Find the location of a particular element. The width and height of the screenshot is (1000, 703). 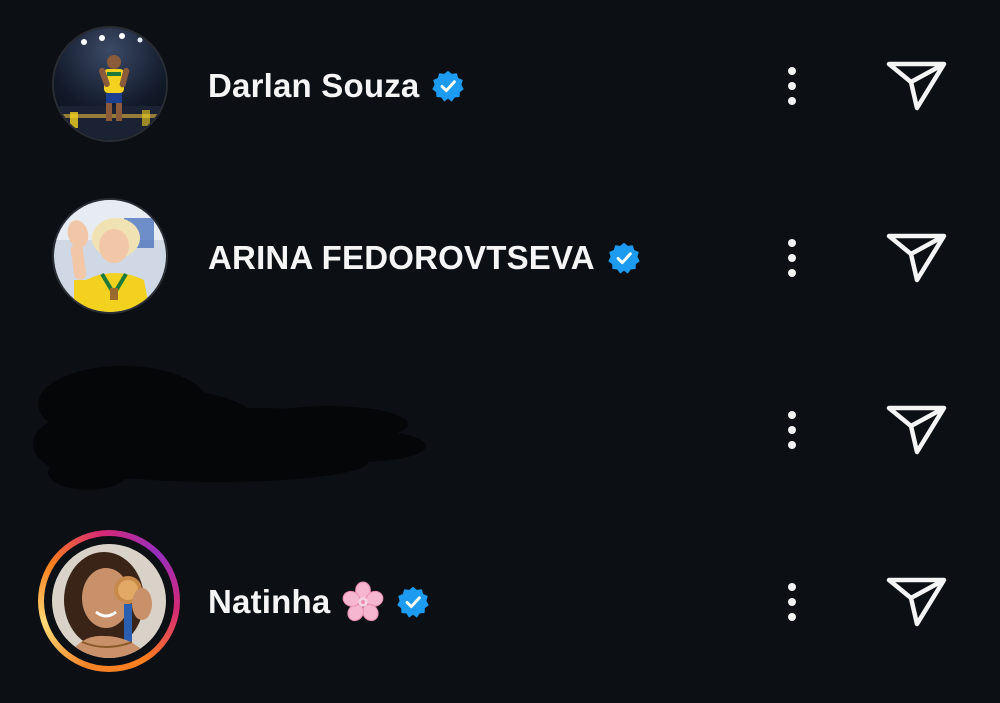

story-ring-avatar is located at coordinates (109, 601).